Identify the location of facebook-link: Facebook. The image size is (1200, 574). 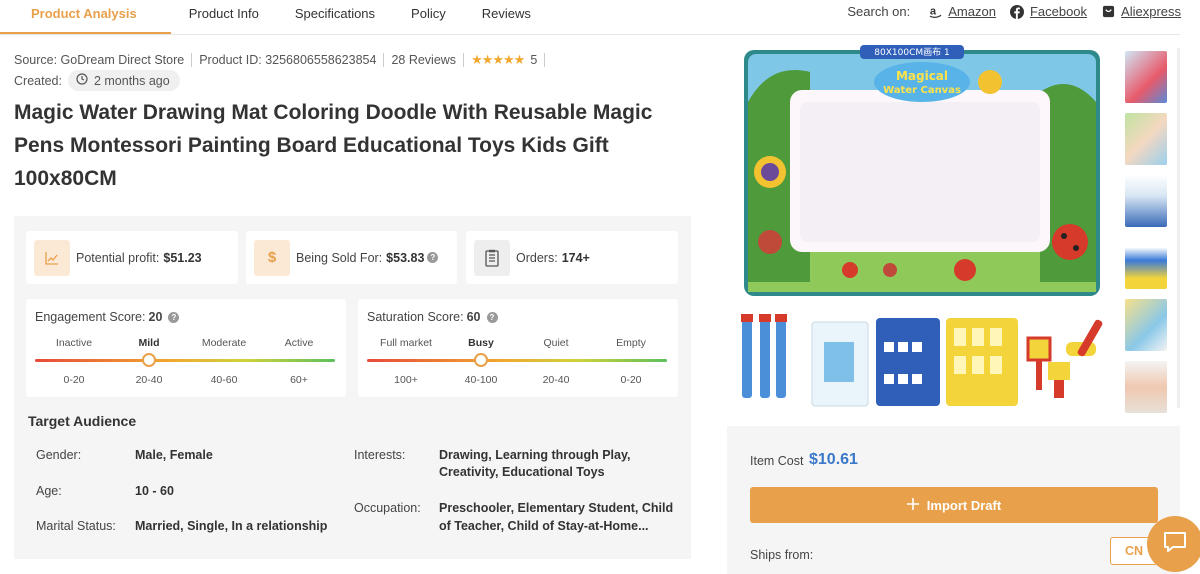
(1048, 11).